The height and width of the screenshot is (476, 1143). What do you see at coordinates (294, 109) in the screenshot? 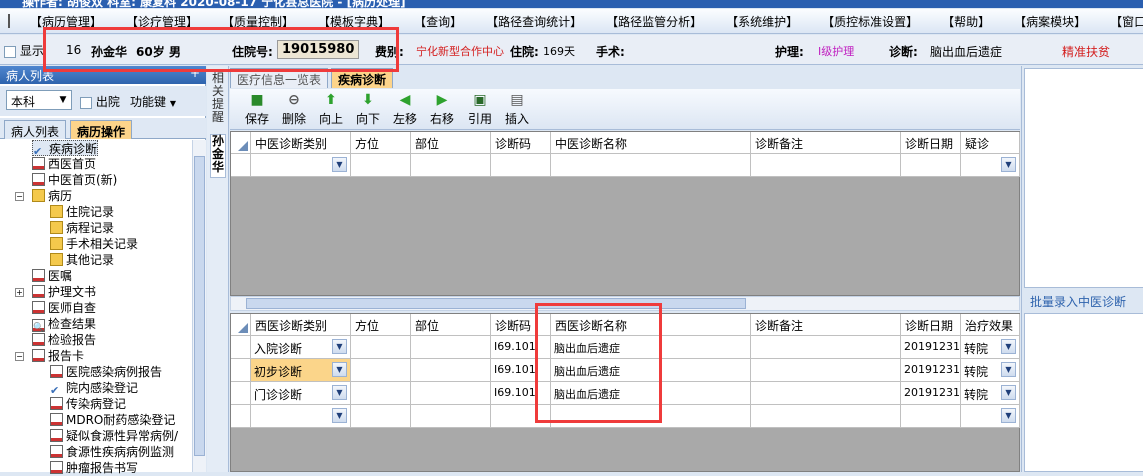
I see `delete-button: ⊖ 删除` at bounding box center [294, 109].